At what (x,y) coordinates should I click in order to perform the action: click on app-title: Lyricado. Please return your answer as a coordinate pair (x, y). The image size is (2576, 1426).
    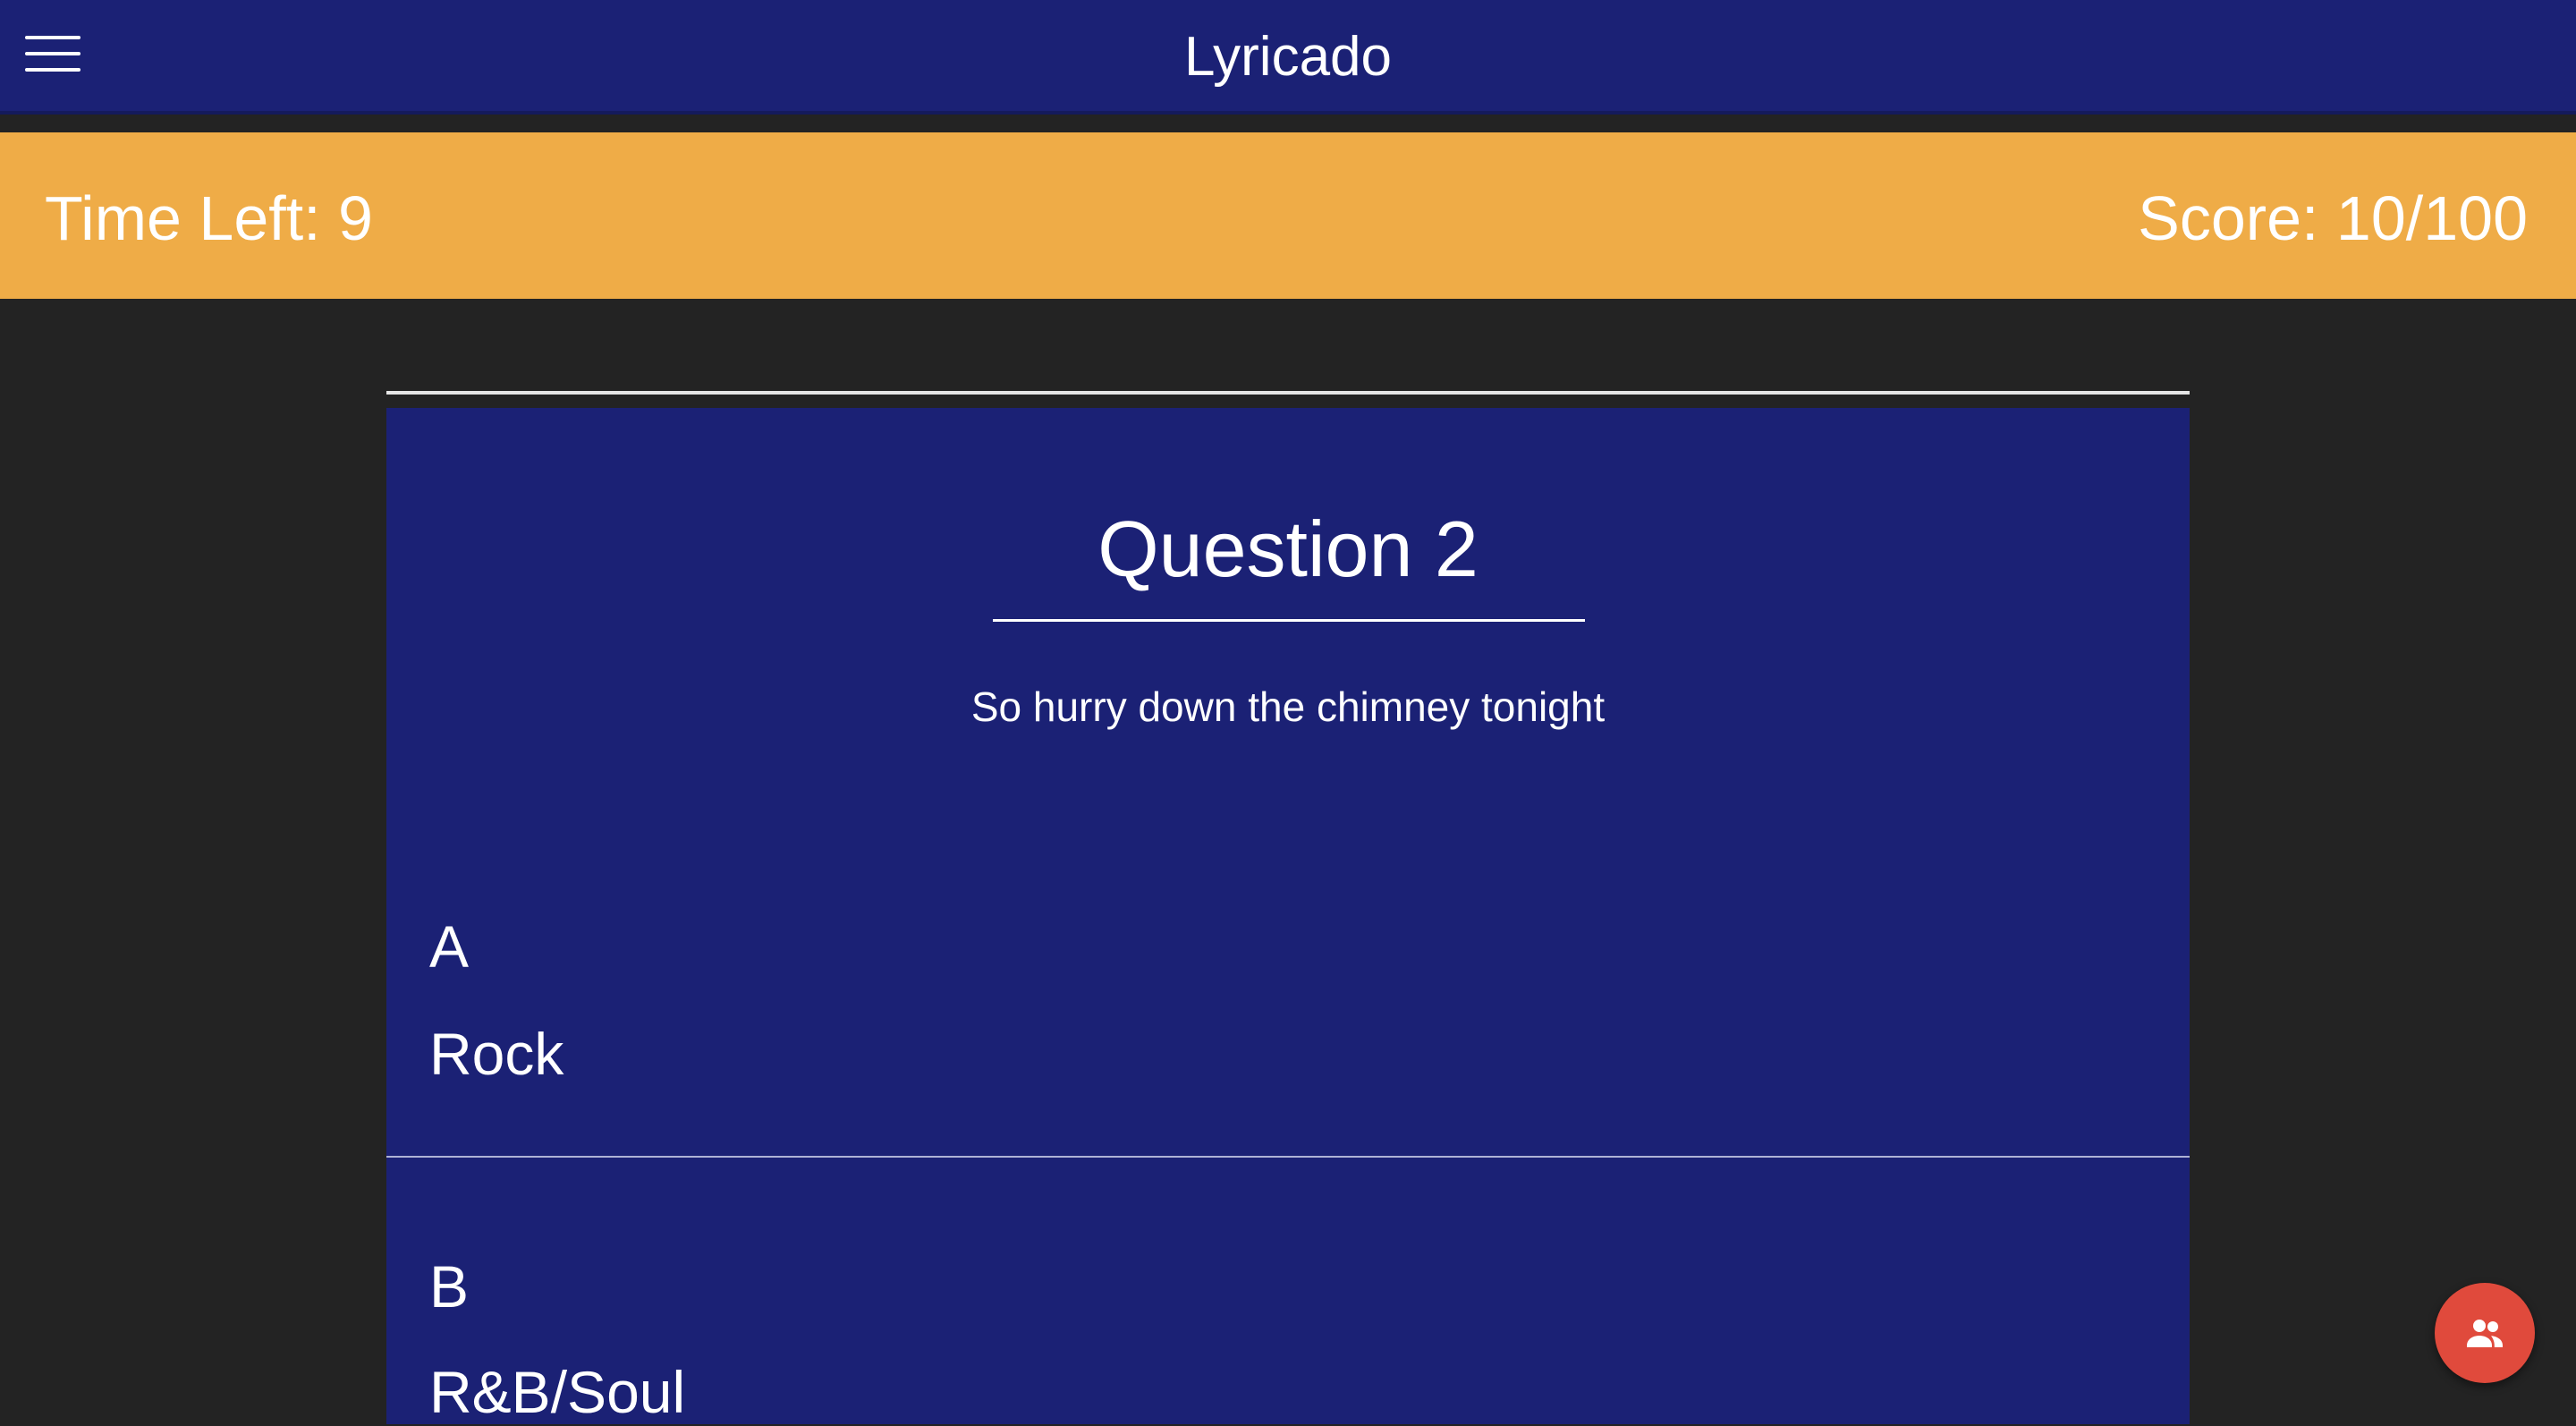
    Looking at the image, I should click on (1288, 57).